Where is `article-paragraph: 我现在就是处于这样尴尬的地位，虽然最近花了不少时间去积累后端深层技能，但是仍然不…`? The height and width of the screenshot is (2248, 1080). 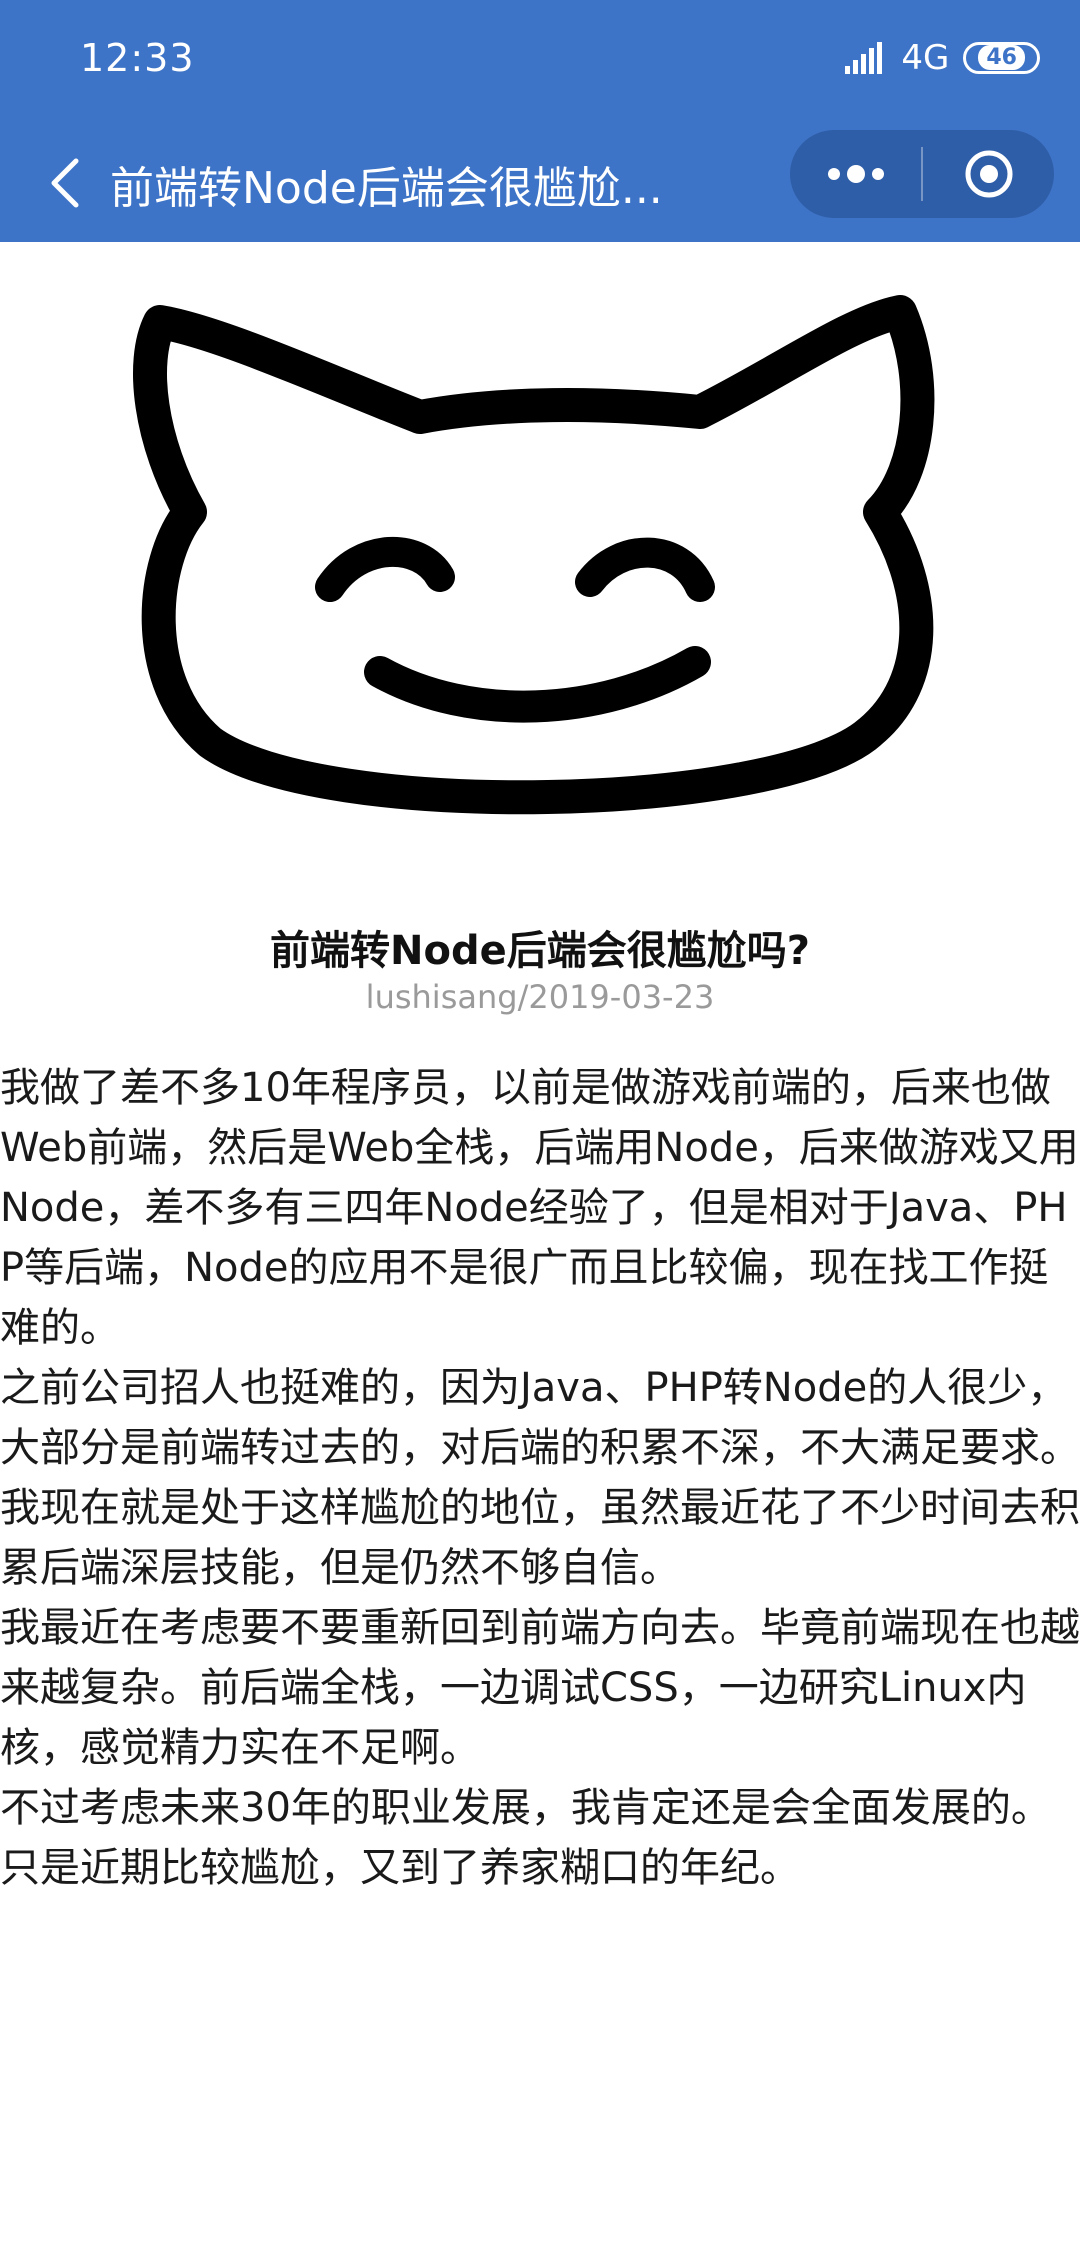 article-paragraph: 我现在就是处于这样尴尬的地位，虽然最近花了不少时间去积累后端深层技能，但是仍然不… is located at coordinates (540, 1538).